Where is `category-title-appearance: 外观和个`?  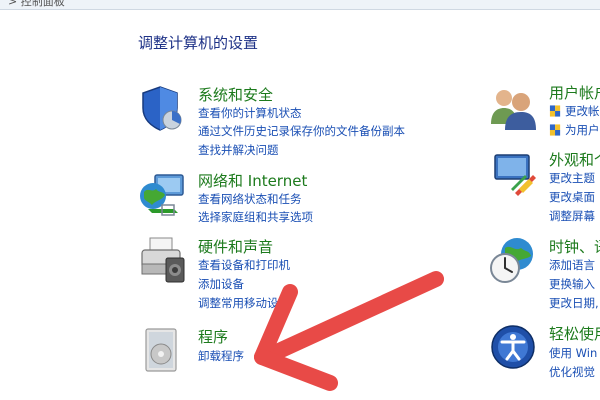 category-title-appearance: 外观和个 is located at coordinates (574, 159).